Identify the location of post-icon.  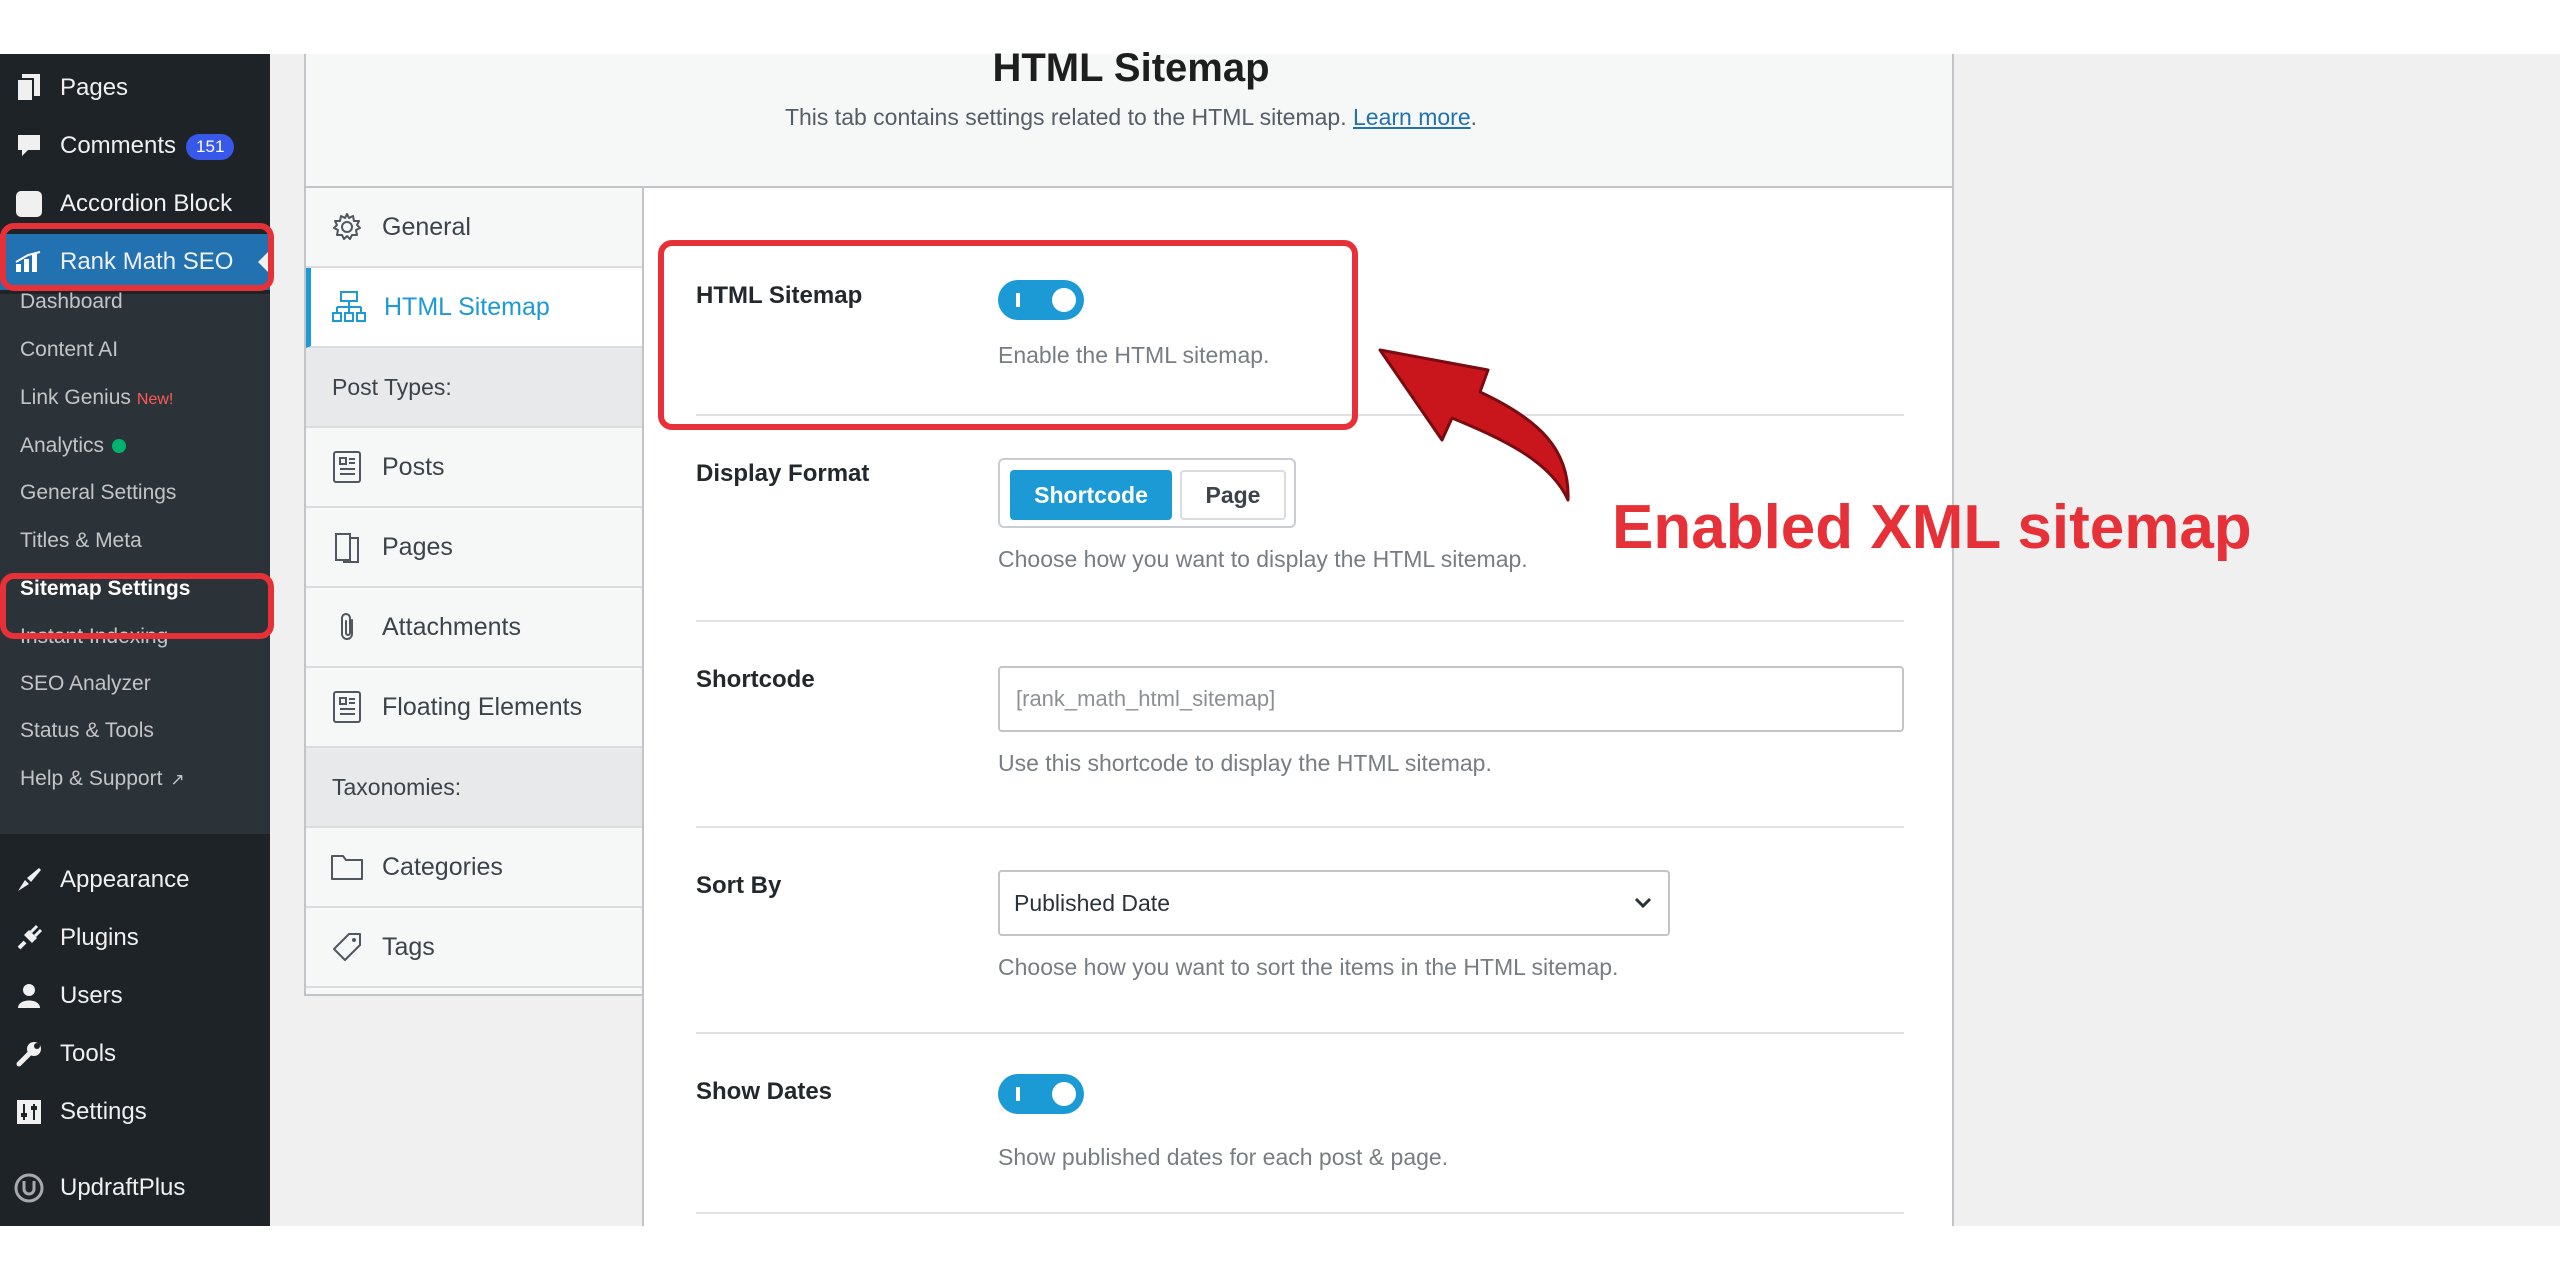
(347, 467).